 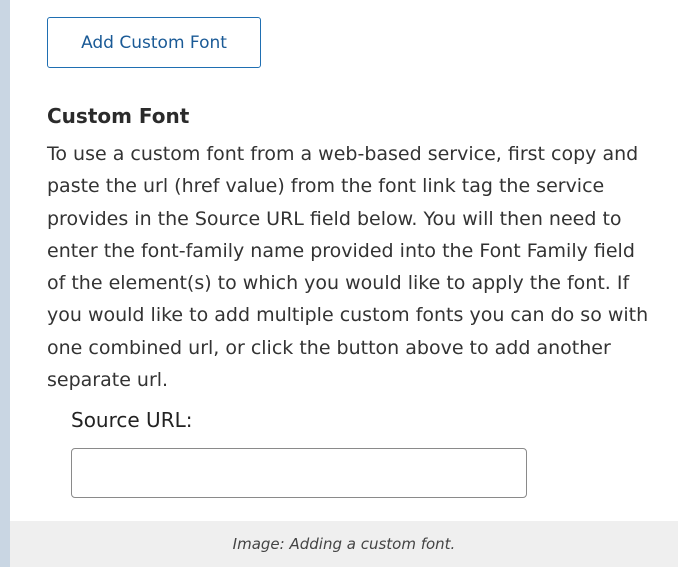 I want to click on image-caption-bar: Image: Adding a custom font., so click(x=344, y=544).